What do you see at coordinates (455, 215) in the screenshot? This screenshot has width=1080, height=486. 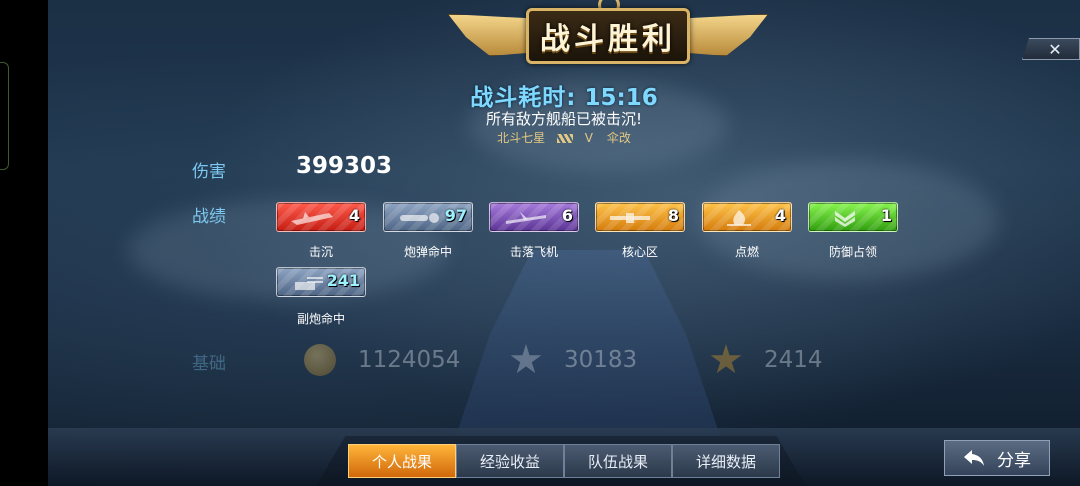 I see `badge-count: 97` at bounding box center [455, 215].